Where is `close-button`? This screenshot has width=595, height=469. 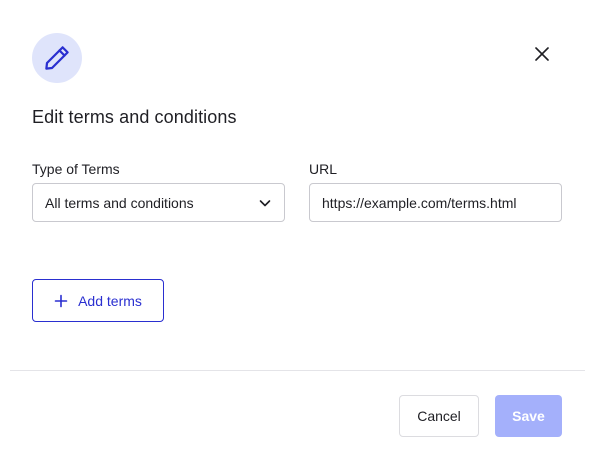
close-button is located at coordinates (542, 54).